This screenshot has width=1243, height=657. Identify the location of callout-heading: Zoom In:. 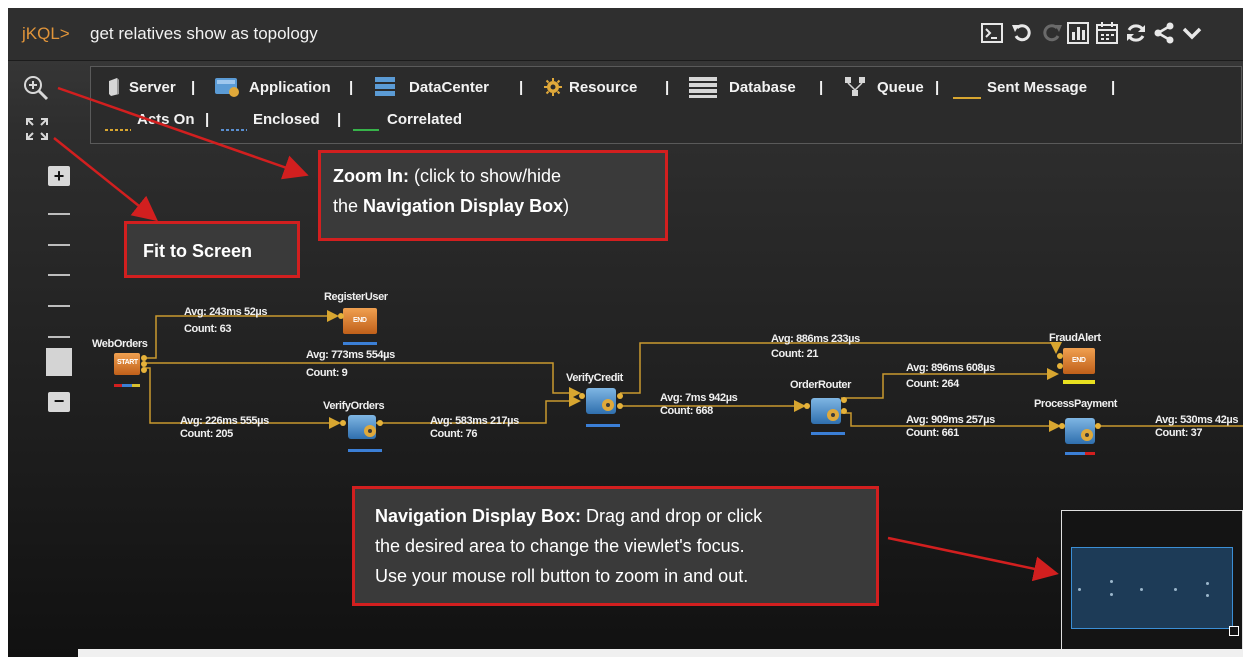
(371, 176).